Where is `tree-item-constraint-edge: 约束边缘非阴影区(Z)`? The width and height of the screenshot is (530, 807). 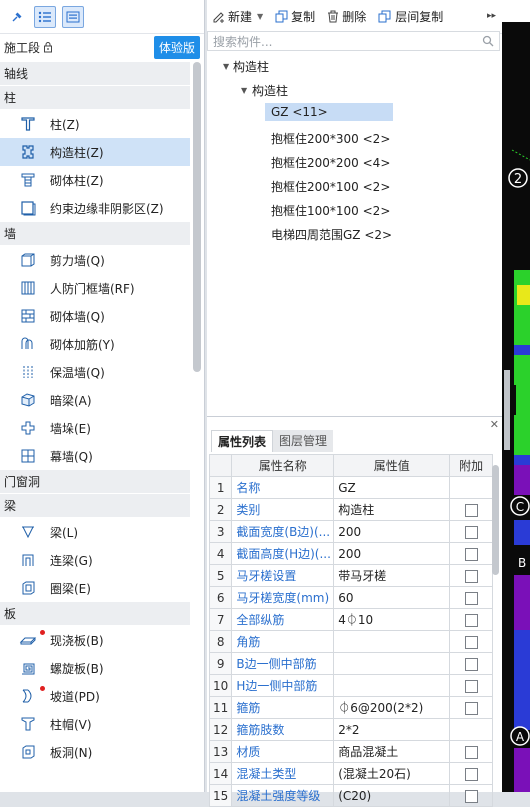
tree-item-constraint-edge: 约束边缘非阴影区(Z) is located at coordinates (95, 208).